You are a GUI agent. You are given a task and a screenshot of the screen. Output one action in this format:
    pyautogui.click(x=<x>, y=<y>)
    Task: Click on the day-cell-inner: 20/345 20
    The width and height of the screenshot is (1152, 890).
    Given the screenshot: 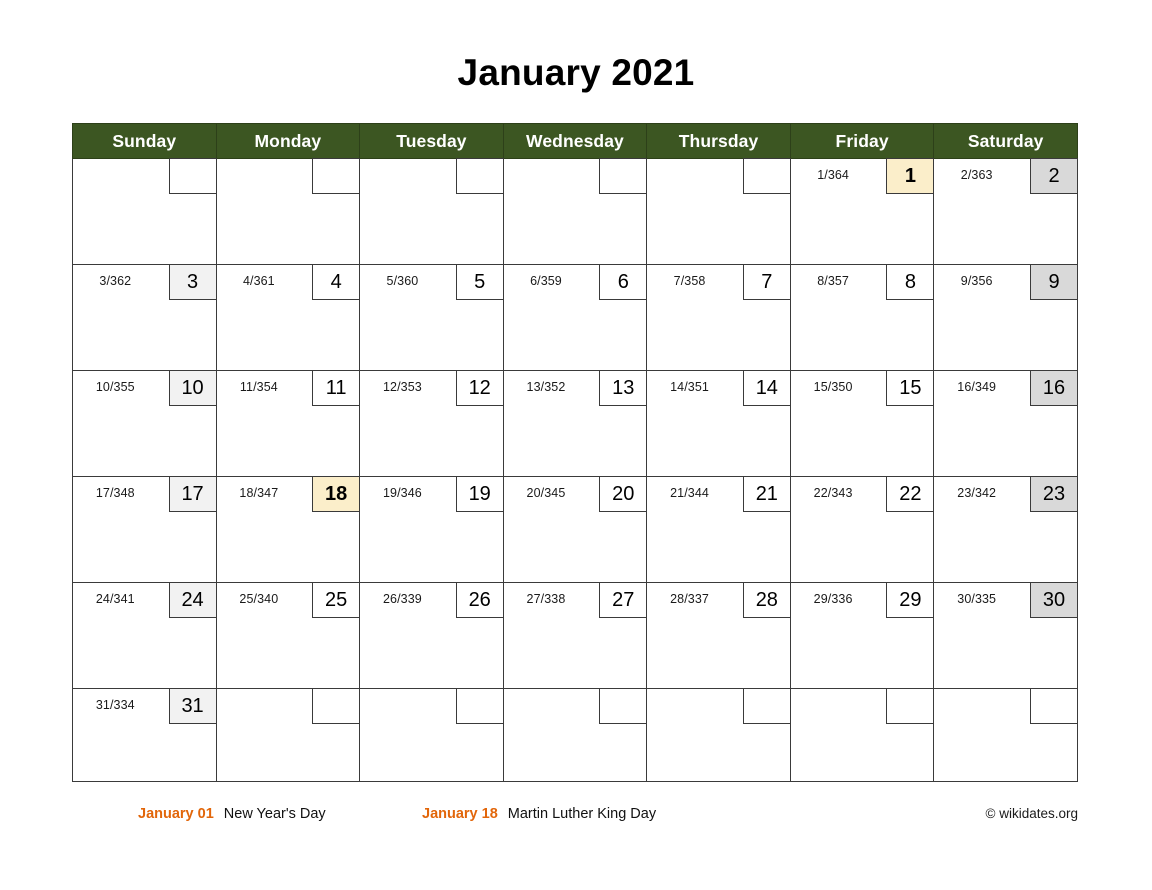 What is the action you would take?
    pyautogui.click(x=576, y=529)
    